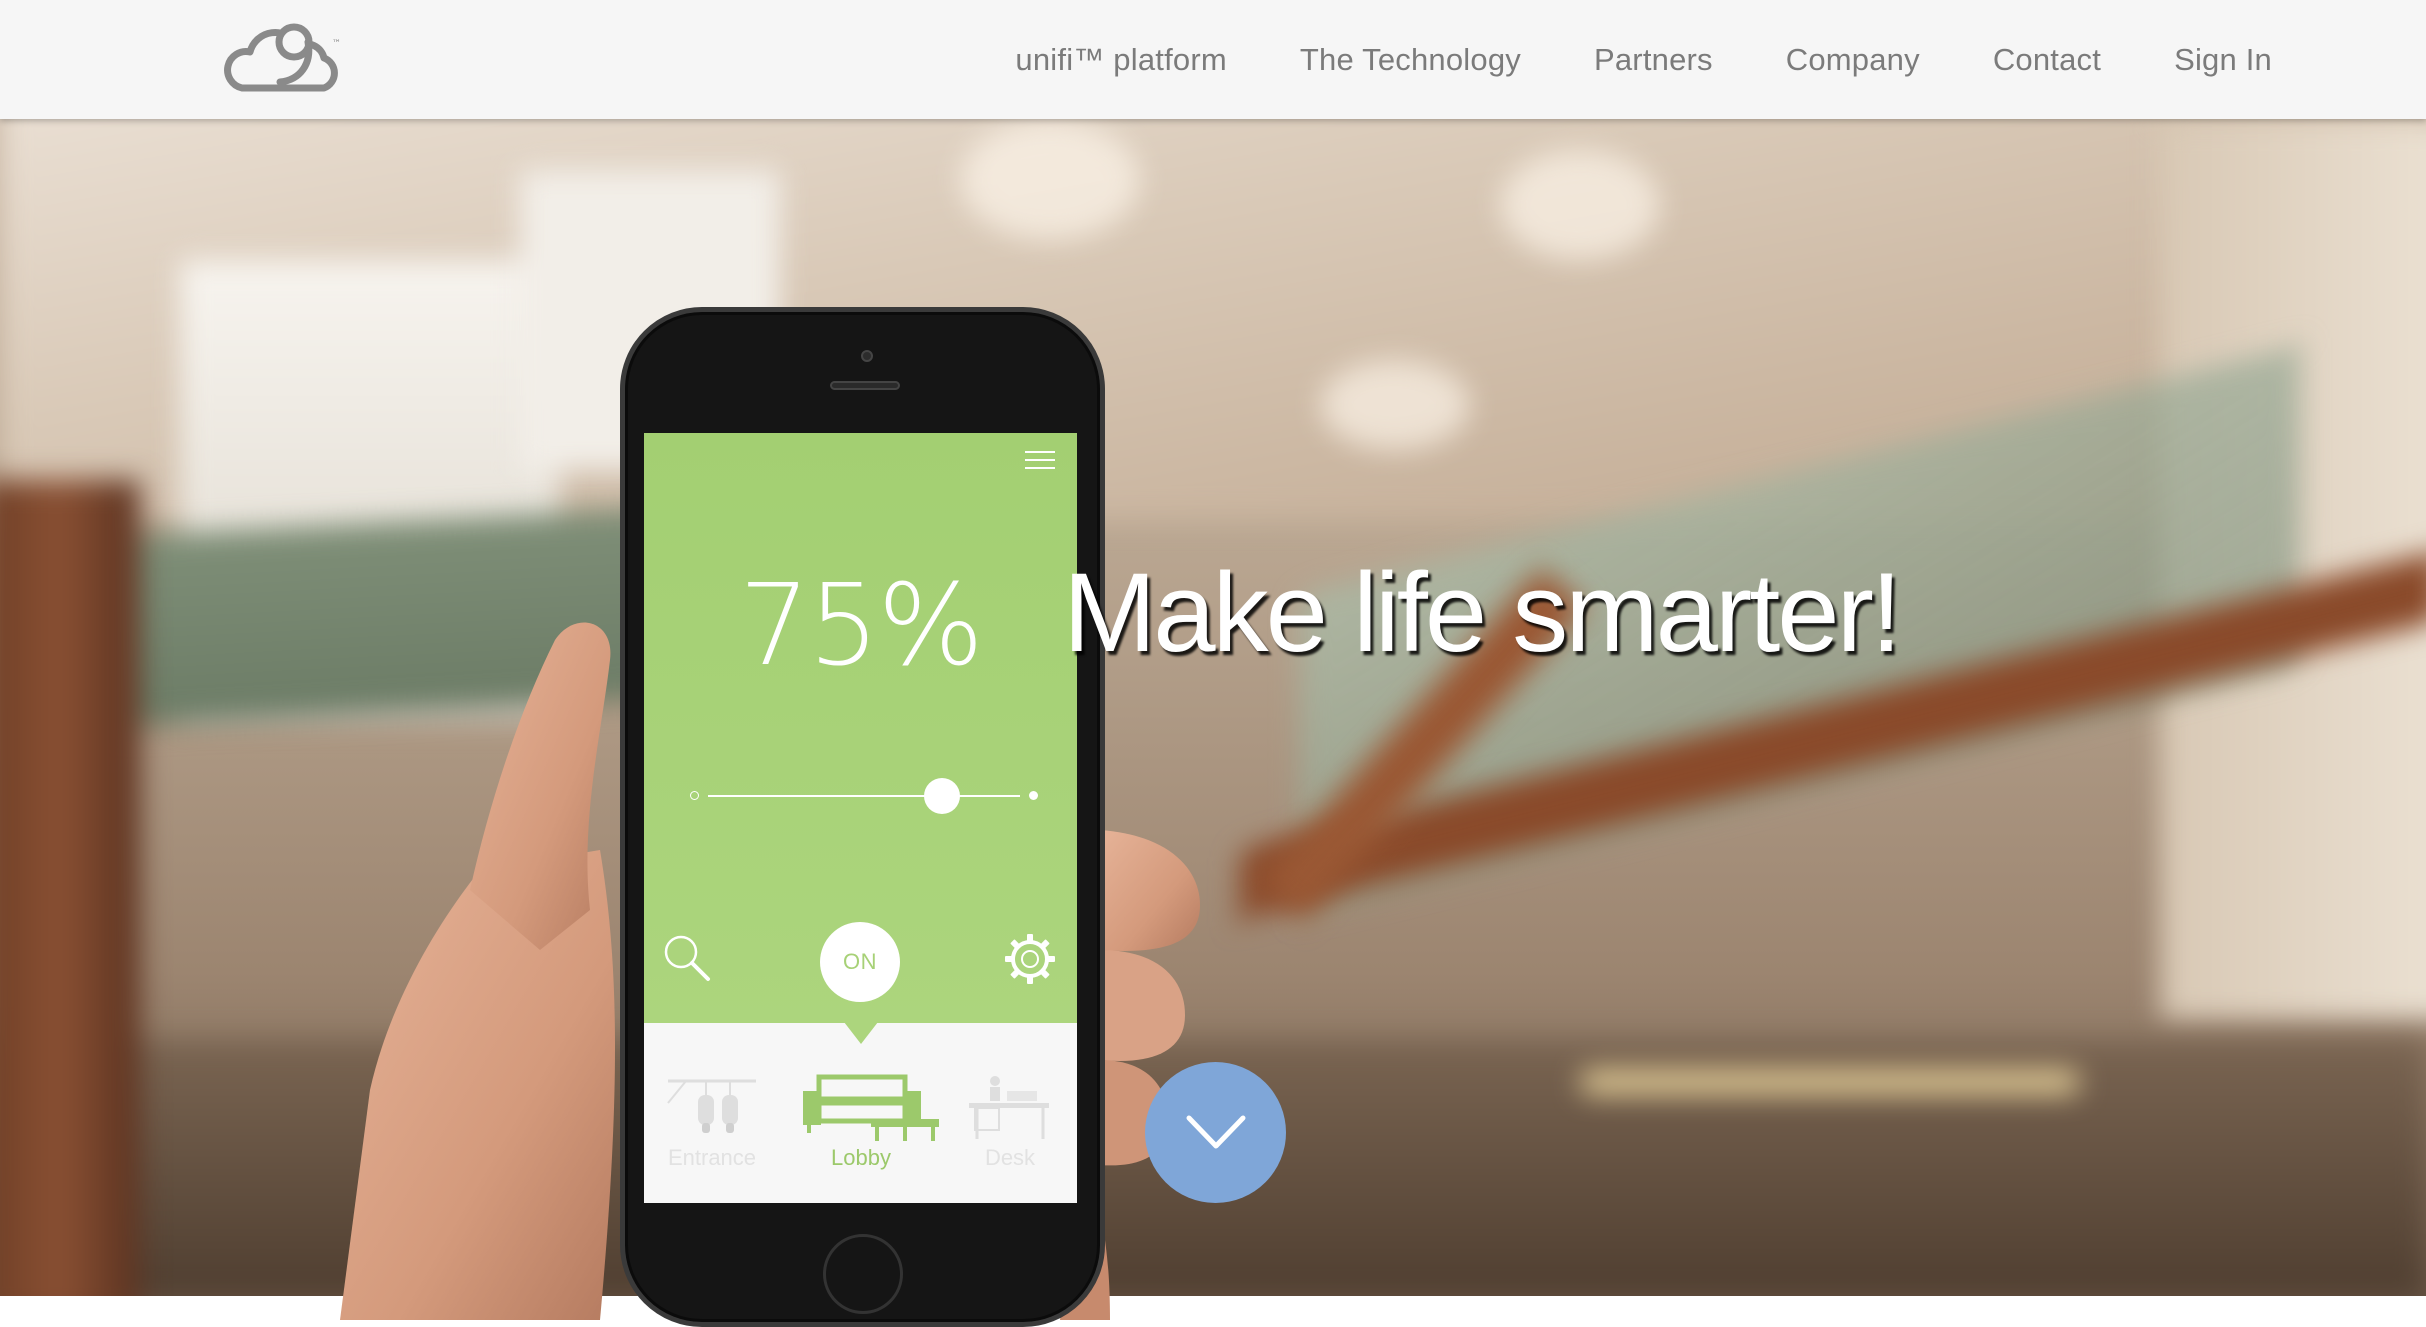  I want to click on nav-item-partners: Partners, so click(1653, 60).